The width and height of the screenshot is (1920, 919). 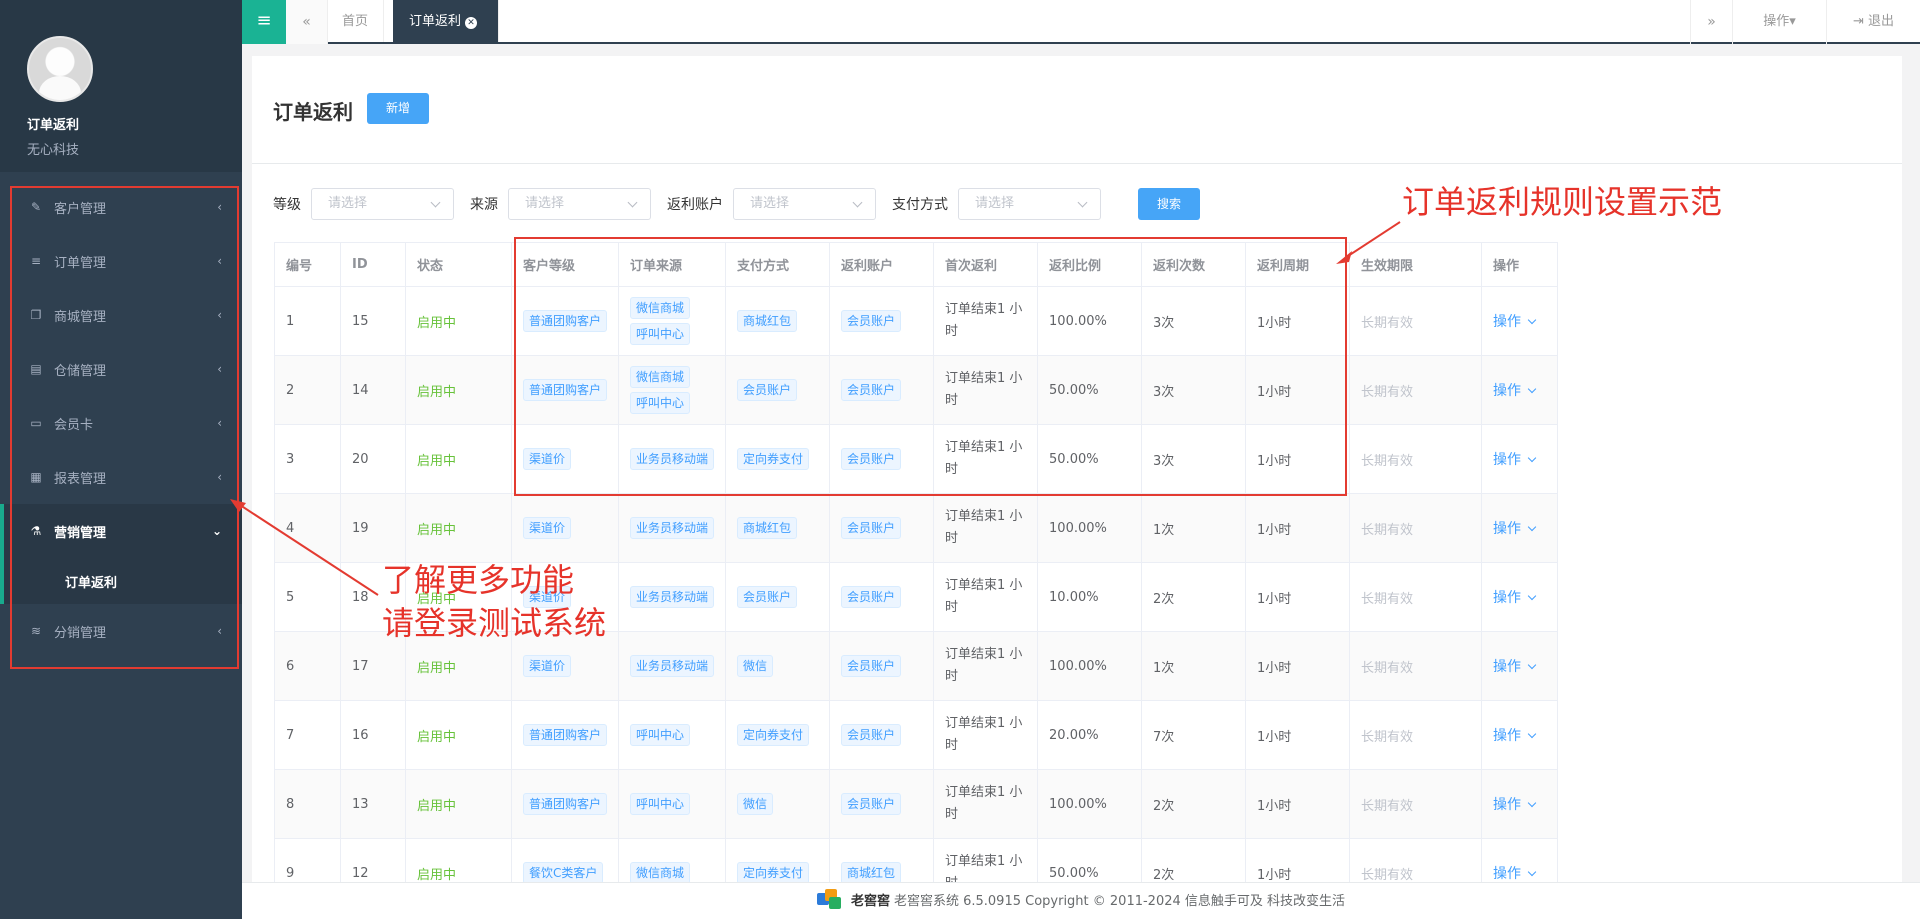 What do you see at coordinates (307, 597) in the screenshot?
I see `cell-no: 5` at bounding box center [307, 597].